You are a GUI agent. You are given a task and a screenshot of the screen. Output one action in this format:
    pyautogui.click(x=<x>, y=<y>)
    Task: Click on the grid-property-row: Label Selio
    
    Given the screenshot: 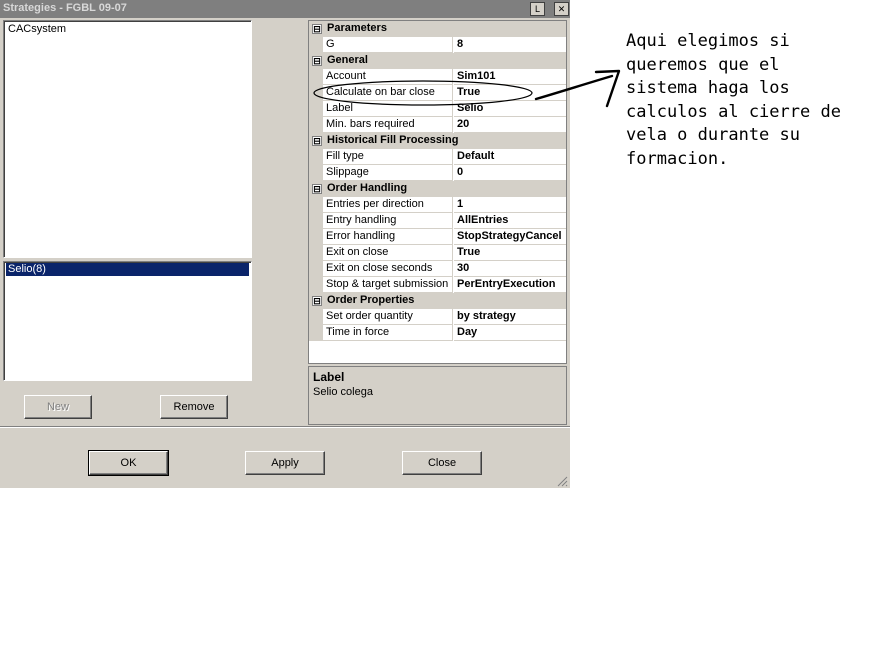 What is the action you would take?
    pyautogui.click(x=437, y=109)
    